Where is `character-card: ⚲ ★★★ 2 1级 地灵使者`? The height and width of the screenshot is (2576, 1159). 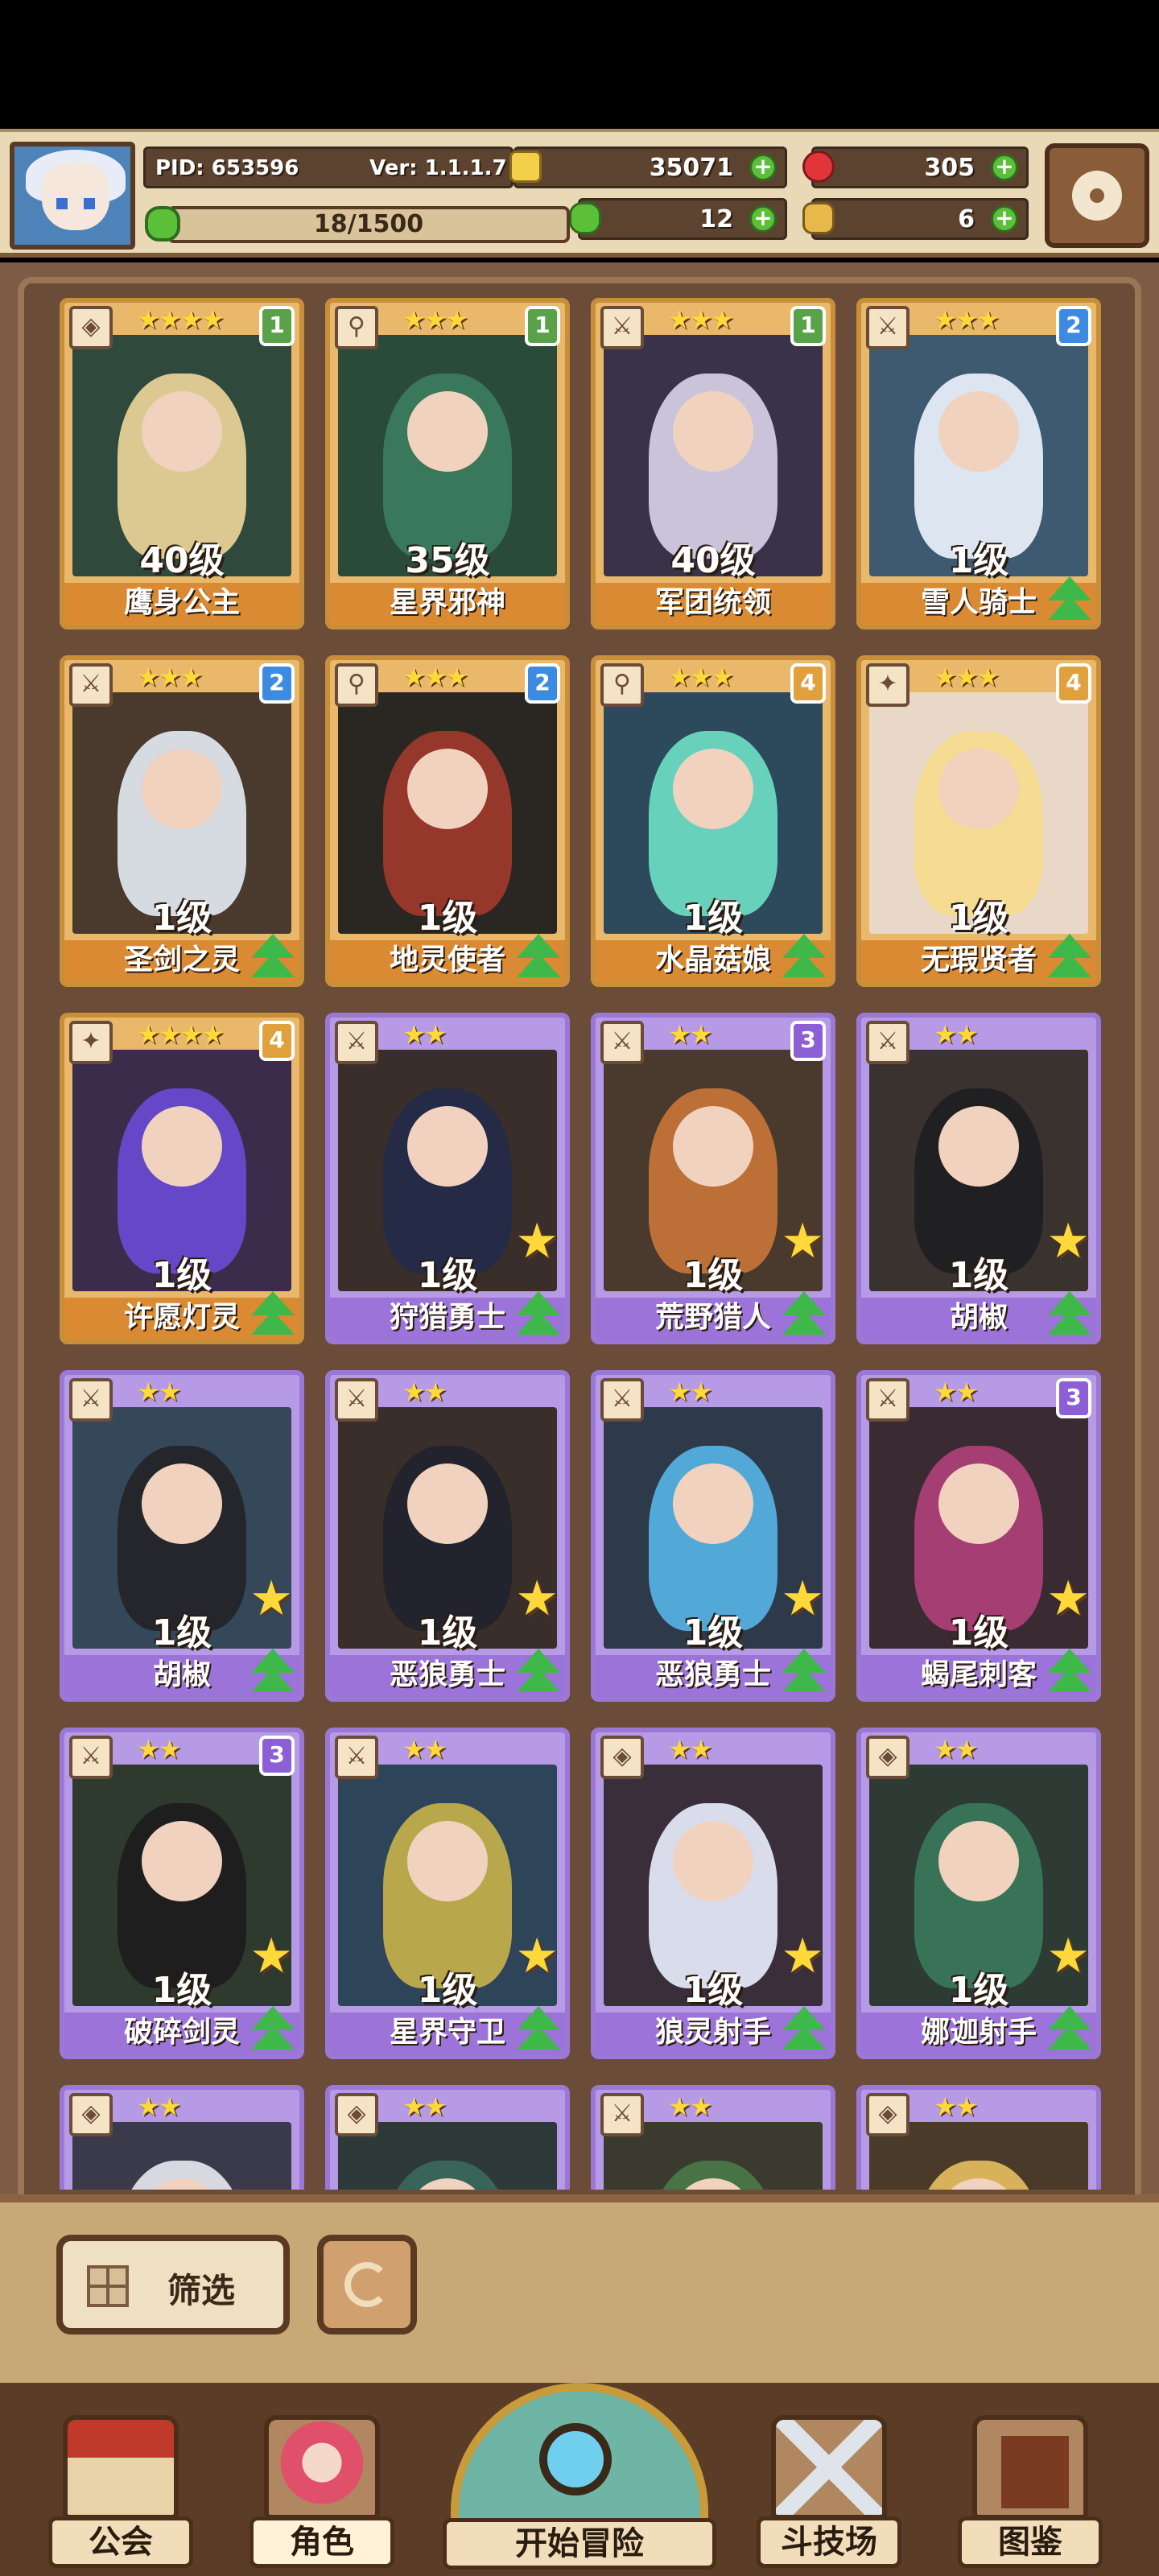 character-card: ⚲ ★★★ 2 1级 地灵使者 is located at coordinates (447, 821).